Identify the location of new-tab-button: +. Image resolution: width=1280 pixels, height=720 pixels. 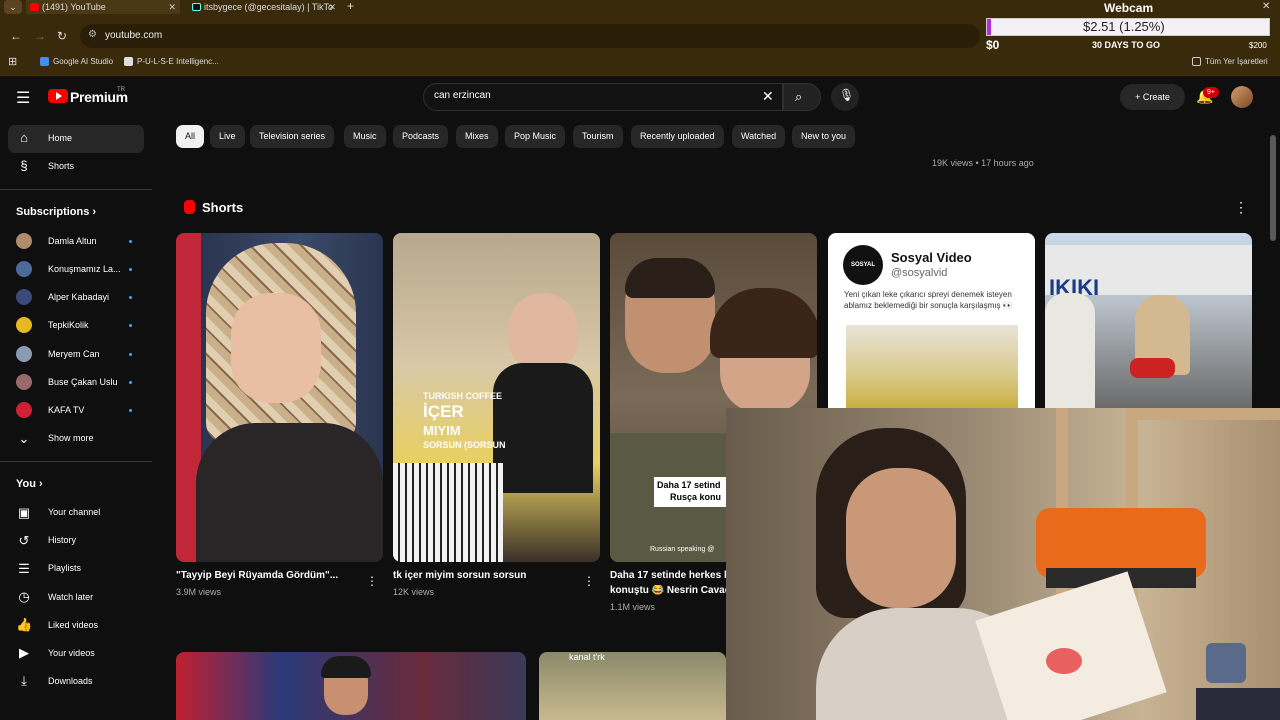
(350, 6).